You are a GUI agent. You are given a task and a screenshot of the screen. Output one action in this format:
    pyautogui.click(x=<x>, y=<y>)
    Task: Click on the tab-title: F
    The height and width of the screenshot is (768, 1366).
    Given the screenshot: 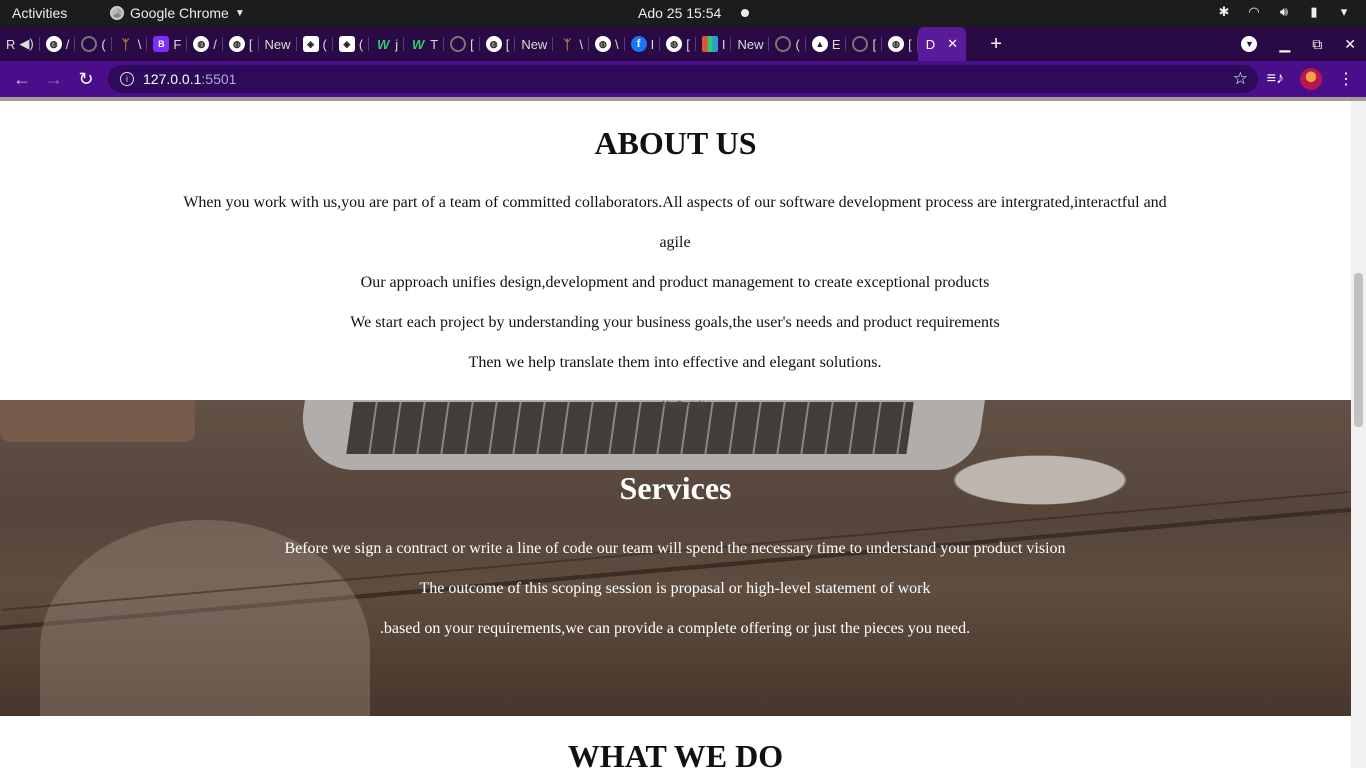 What is the action you would take?
    pyautogui.click(x=177, y=44)
    